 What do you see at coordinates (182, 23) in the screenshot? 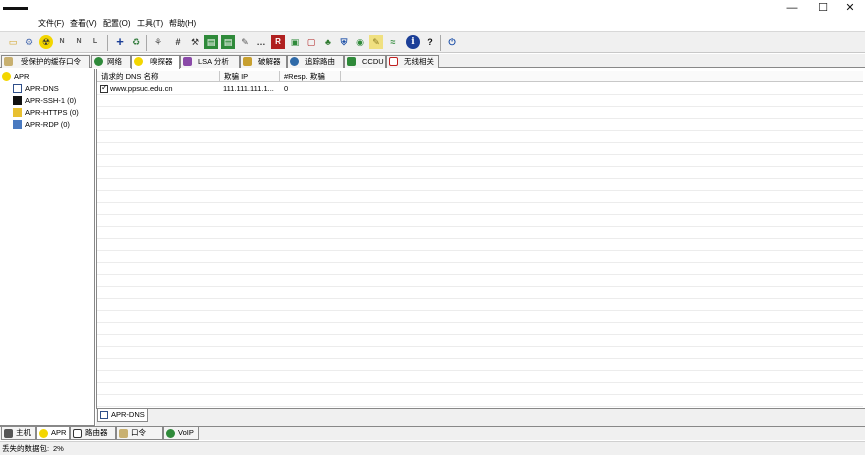
I see `menu-help: 帮助(H)` at bounding box center [182, 23].